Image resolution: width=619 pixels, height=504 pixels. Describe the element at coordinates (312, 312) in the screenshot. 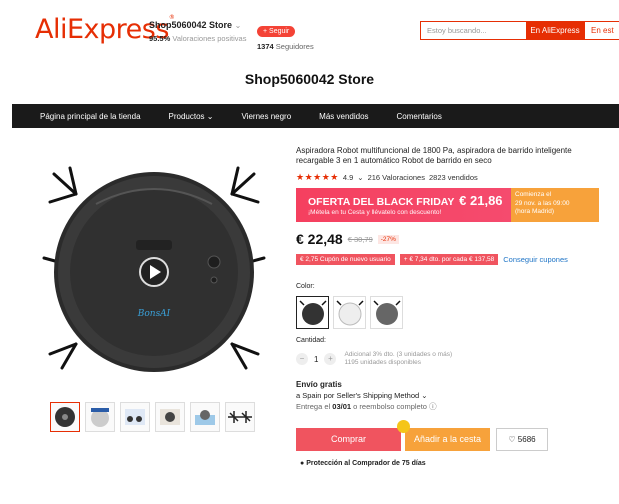

I see `color-option-black` at that location.